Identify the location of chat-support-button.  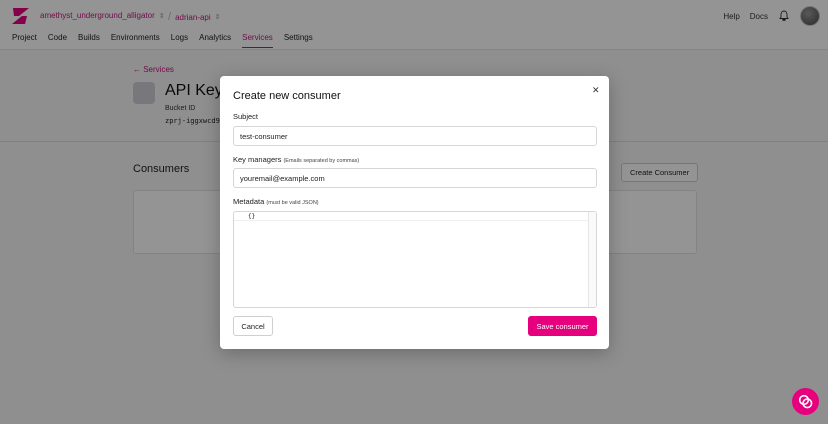
(805, 401).